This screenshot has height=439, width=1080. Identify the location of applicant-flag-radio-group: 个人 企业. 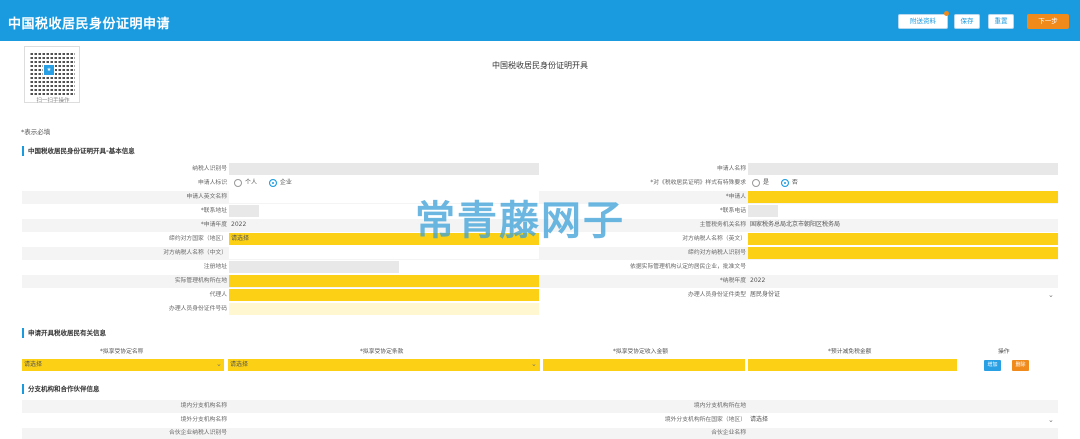
(332, 183).